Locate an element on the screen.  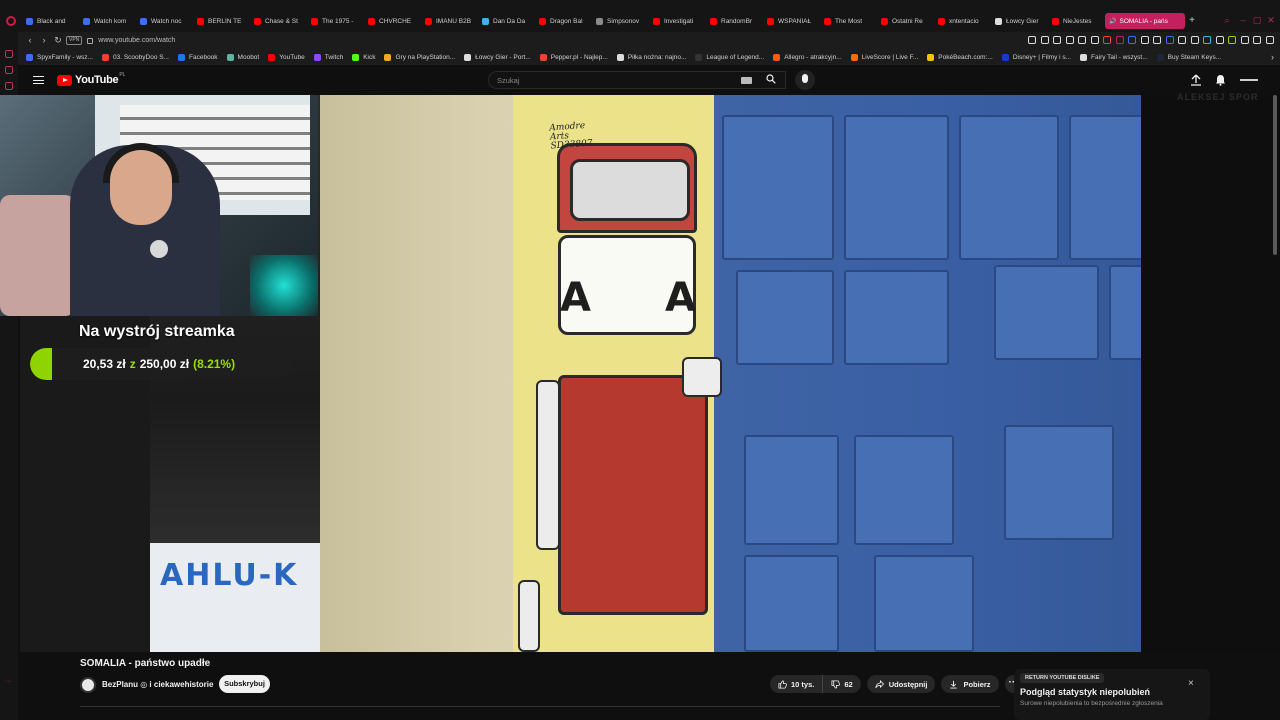
notifications-bell-icon is located at coordinates (1220, 80).